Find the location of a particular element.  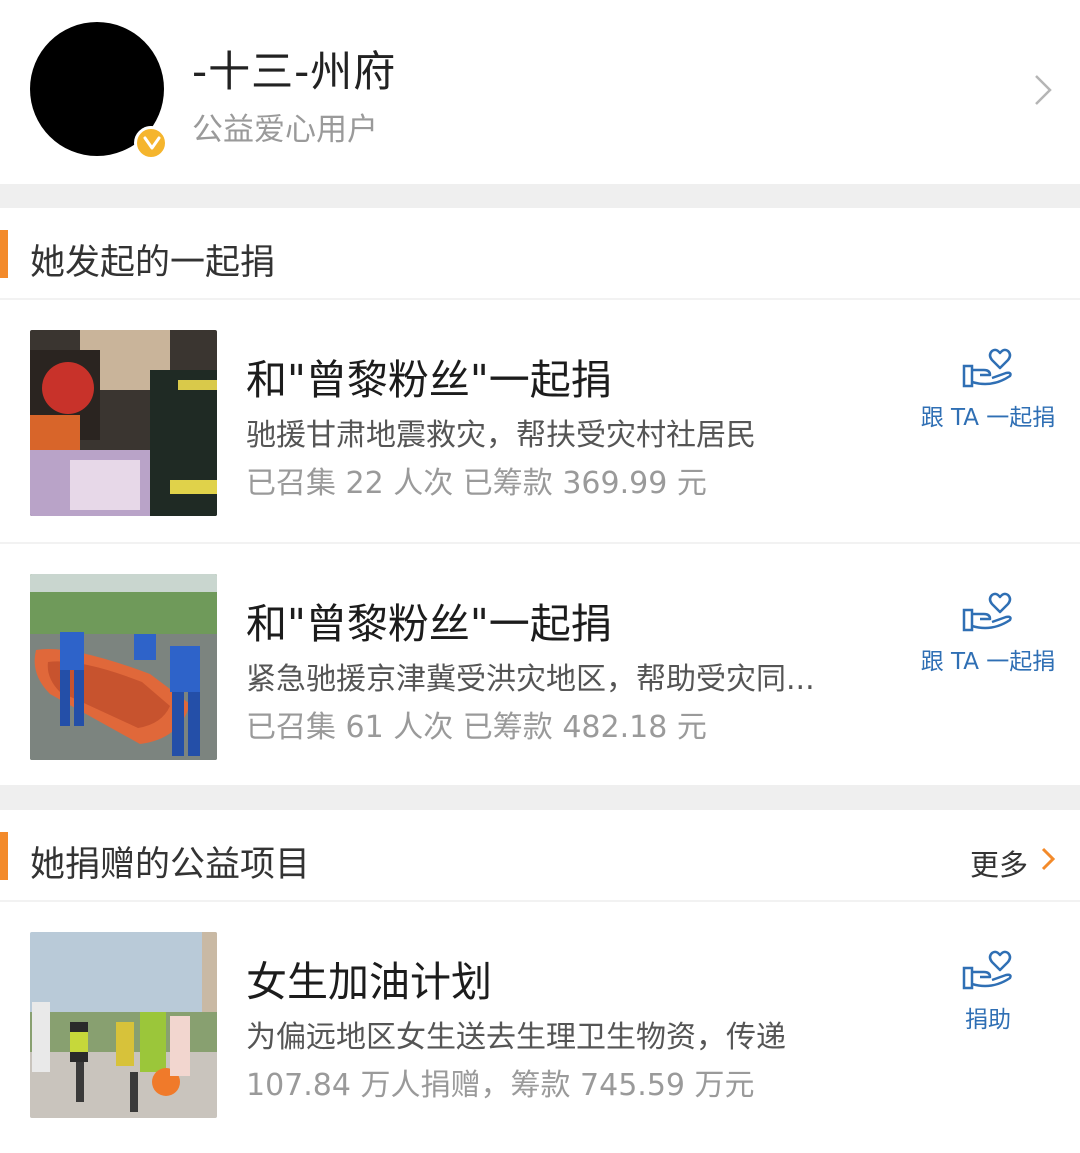

more-link: 更多 is located at coordinates (999, 863).